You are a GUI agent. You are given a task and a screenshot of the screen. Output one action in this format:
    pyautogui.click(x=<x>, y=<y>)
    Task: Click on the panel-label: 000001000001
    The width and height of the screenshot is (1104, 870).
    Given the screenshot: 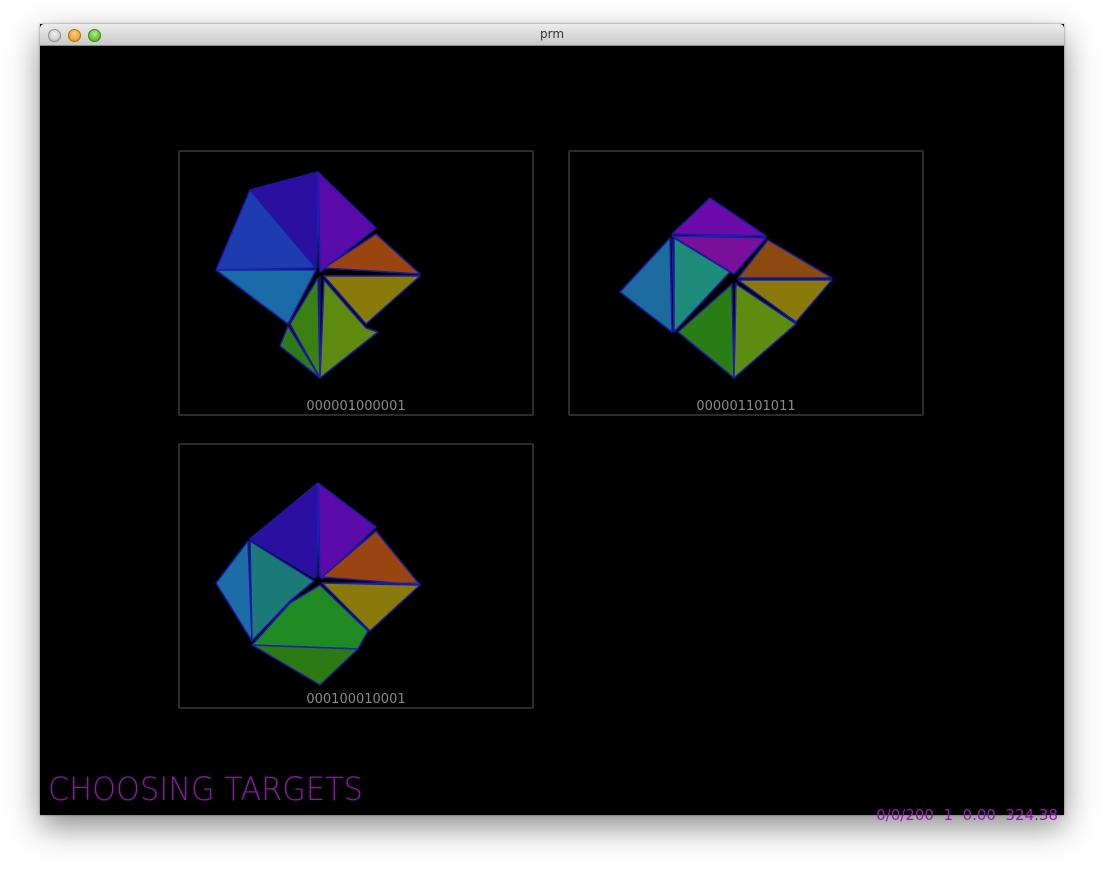 What is the action you would take?
    pyautogui.click(x=356, y=406)
    